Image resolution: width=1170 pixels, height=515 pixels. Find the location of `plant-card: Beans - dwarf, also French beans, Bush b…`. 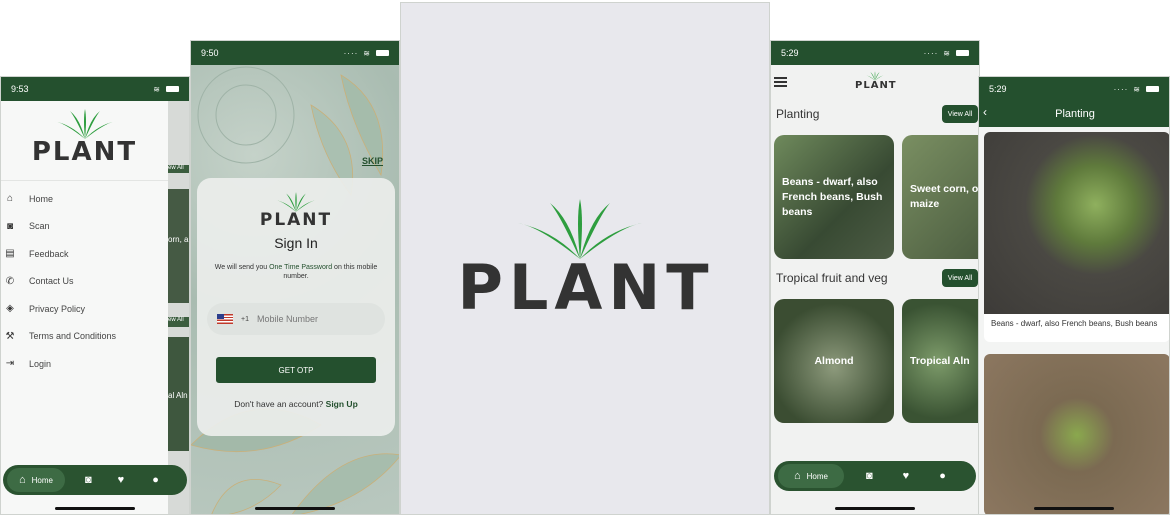

plant-card: Beans - dwarf, also French beans, Bush b… is located at coordinates (834, 197).